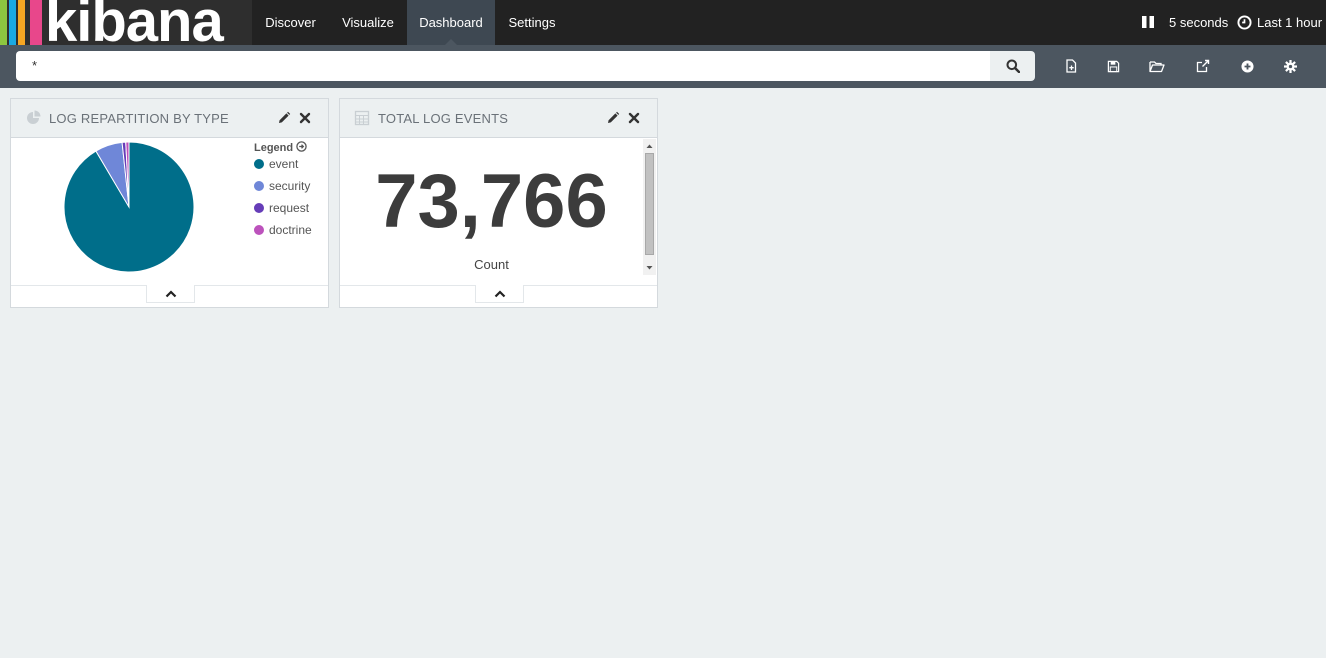 The image size is (1326, 658). Describe the element at coordinates (290, 186) in the screenshot. I see `legend-label: security` at that location.